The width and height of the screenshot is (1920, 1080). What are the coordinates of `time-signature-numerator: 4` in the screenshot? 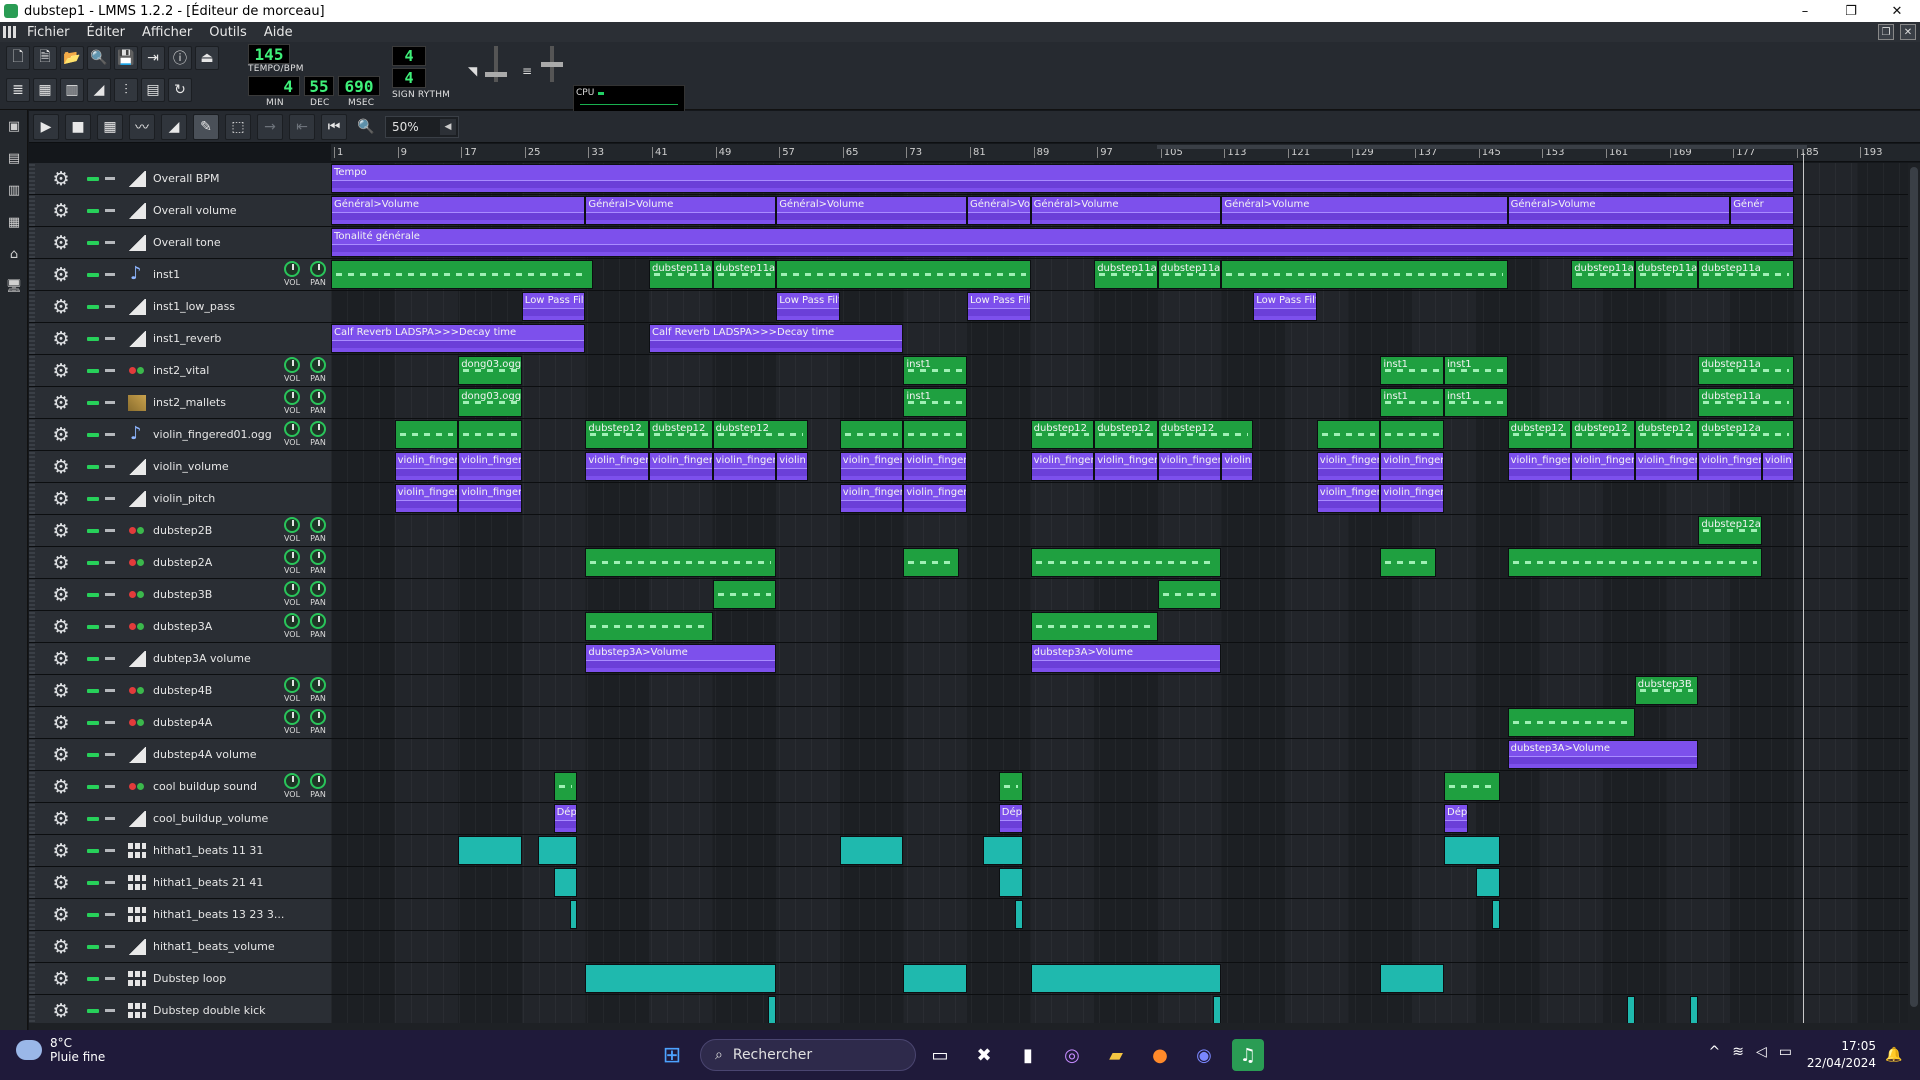 It's located at (409, 56).